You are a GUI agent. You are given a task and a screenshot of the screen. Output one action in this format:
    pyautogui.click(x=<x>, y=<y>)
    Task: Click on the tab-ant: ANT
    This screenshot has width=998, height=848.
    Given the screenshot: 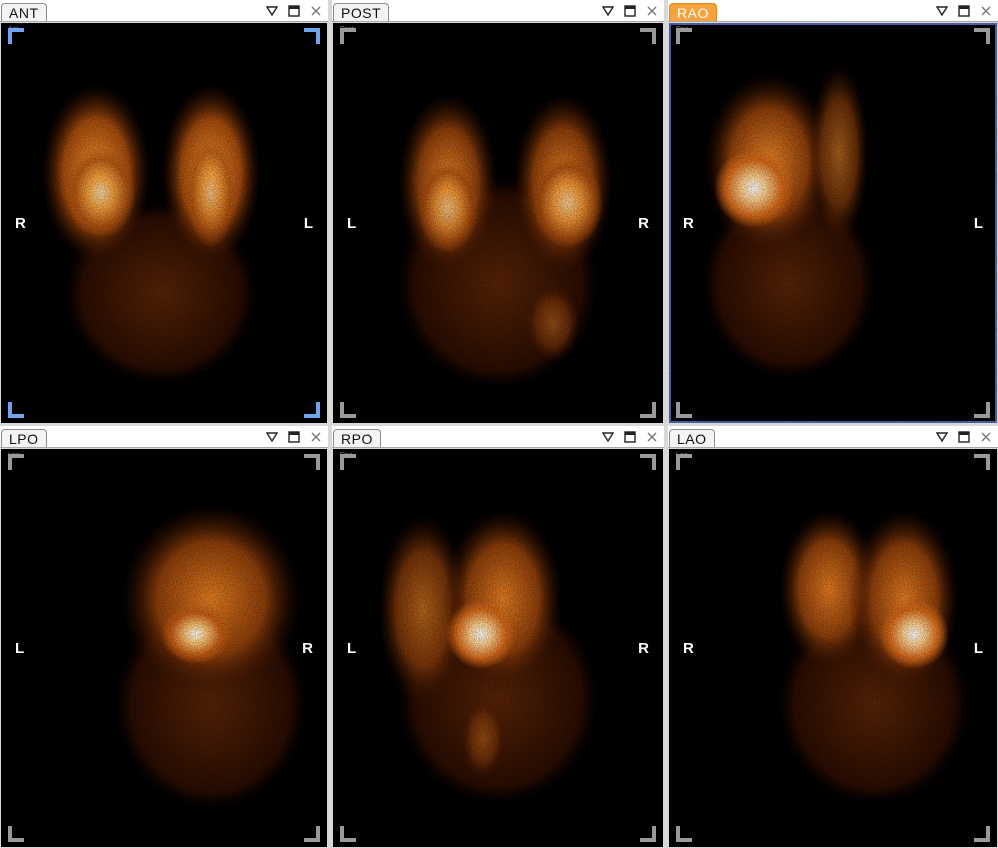 What is the action you would take?
    pyautogui.click(x=24, y=12)
    